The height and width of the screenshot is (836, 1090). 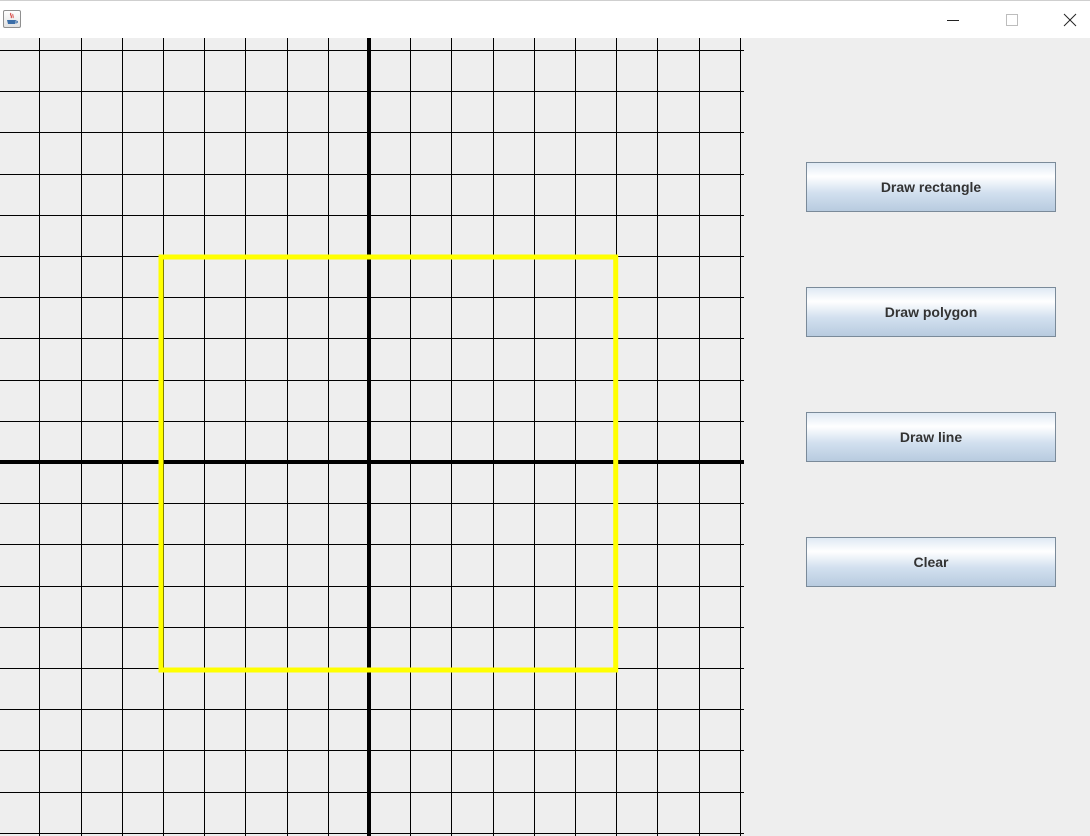 What do you see at coordinates (12, 19) in the screenshot?
I see `java-coffee-cup-icon` at bounding box center [12, 19].